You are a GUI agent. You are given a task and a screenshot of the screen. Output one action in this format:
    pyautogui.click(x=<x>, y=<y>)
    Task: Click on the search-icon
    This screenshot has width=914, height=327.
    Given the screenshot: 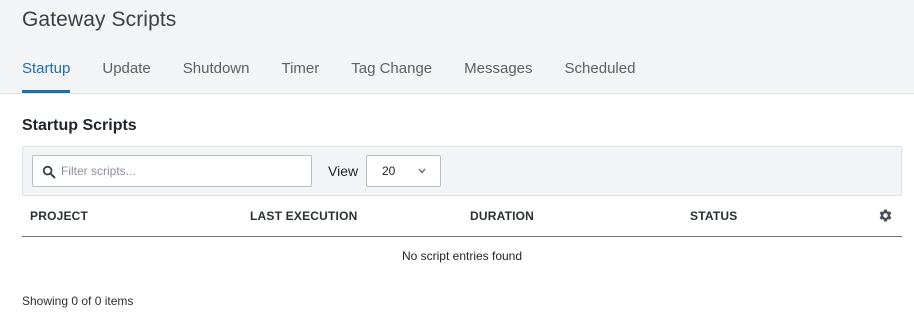 What is the action you would take?
    pyautogui.click(x=49, y=172)
    